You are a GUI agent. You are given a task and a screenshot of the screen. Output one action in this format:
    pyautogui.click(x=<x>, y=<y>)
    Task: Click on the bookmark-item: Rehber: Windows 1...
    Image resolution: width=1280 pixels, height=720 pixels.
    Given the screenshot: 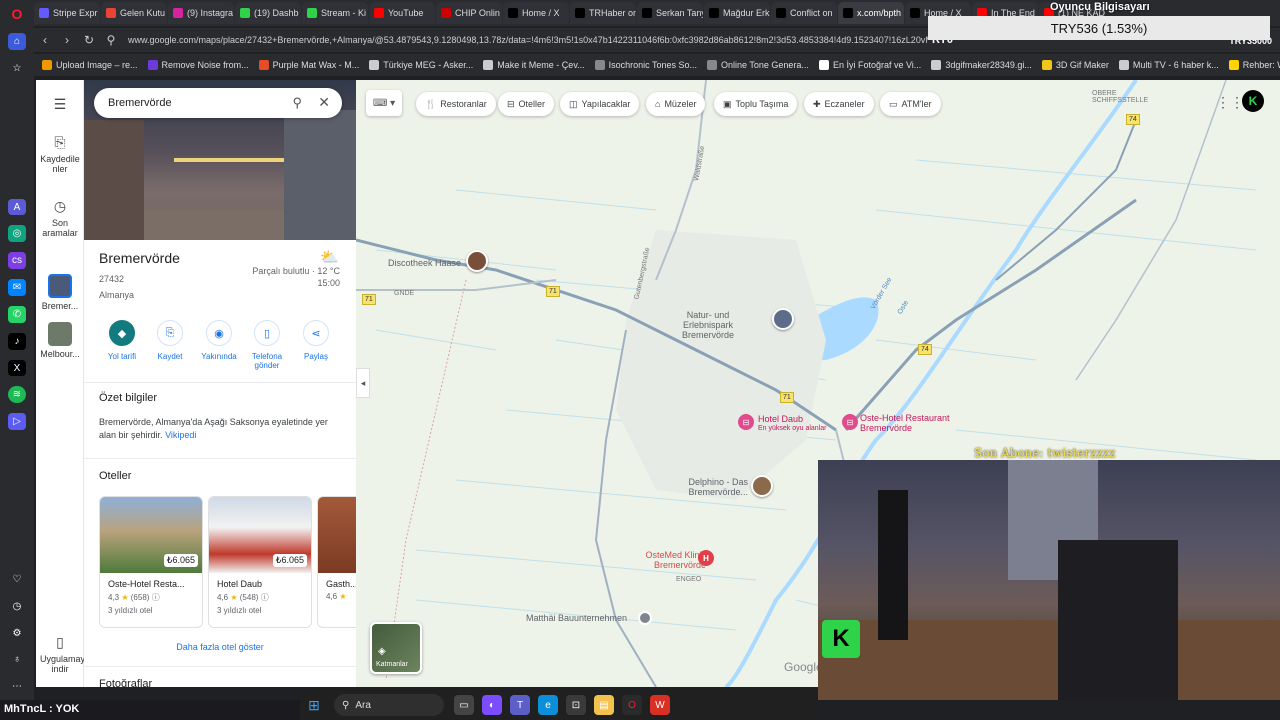 What is the action you would take?
    pyautogui.click(x=1254, y=65)
    